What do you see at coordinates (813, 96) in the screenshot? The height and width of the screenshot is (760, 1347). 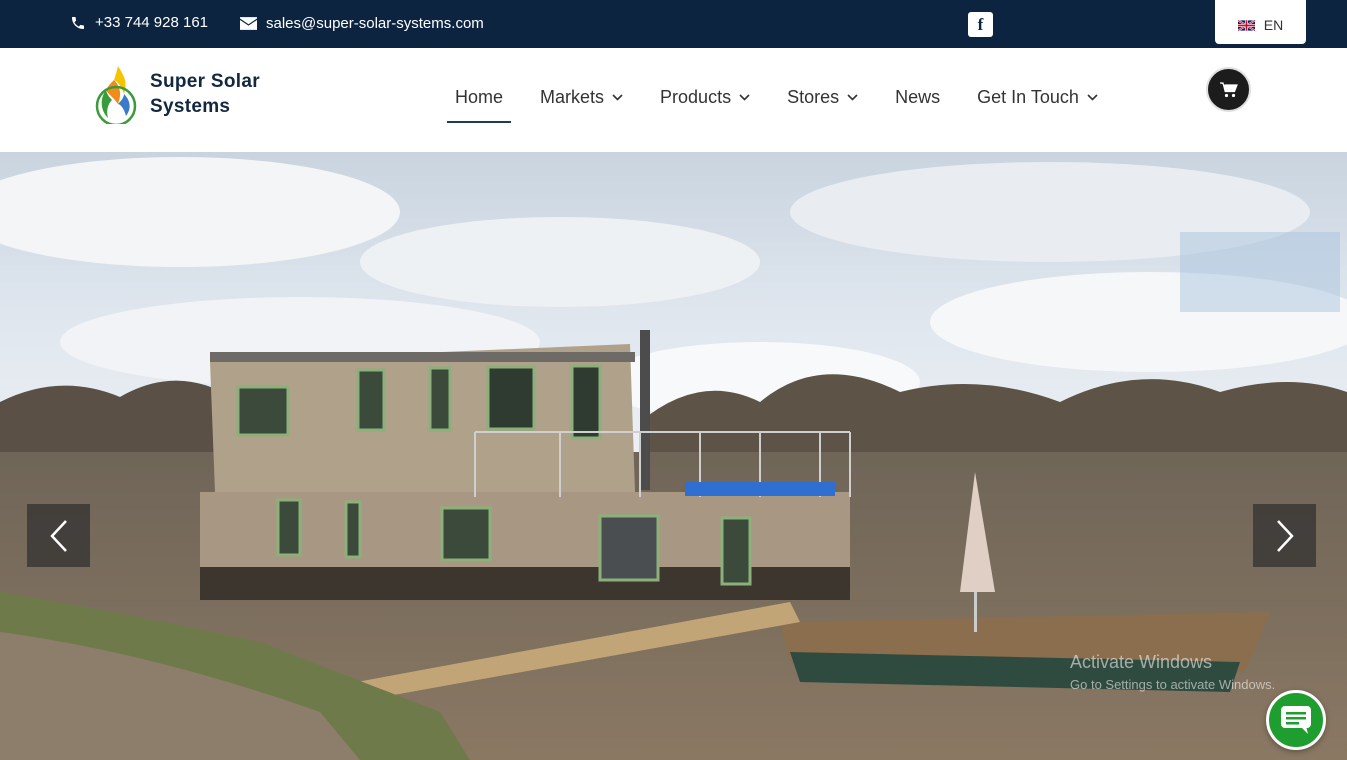 I see `nav-item-label: Stores` at bounding box center [813, 96].